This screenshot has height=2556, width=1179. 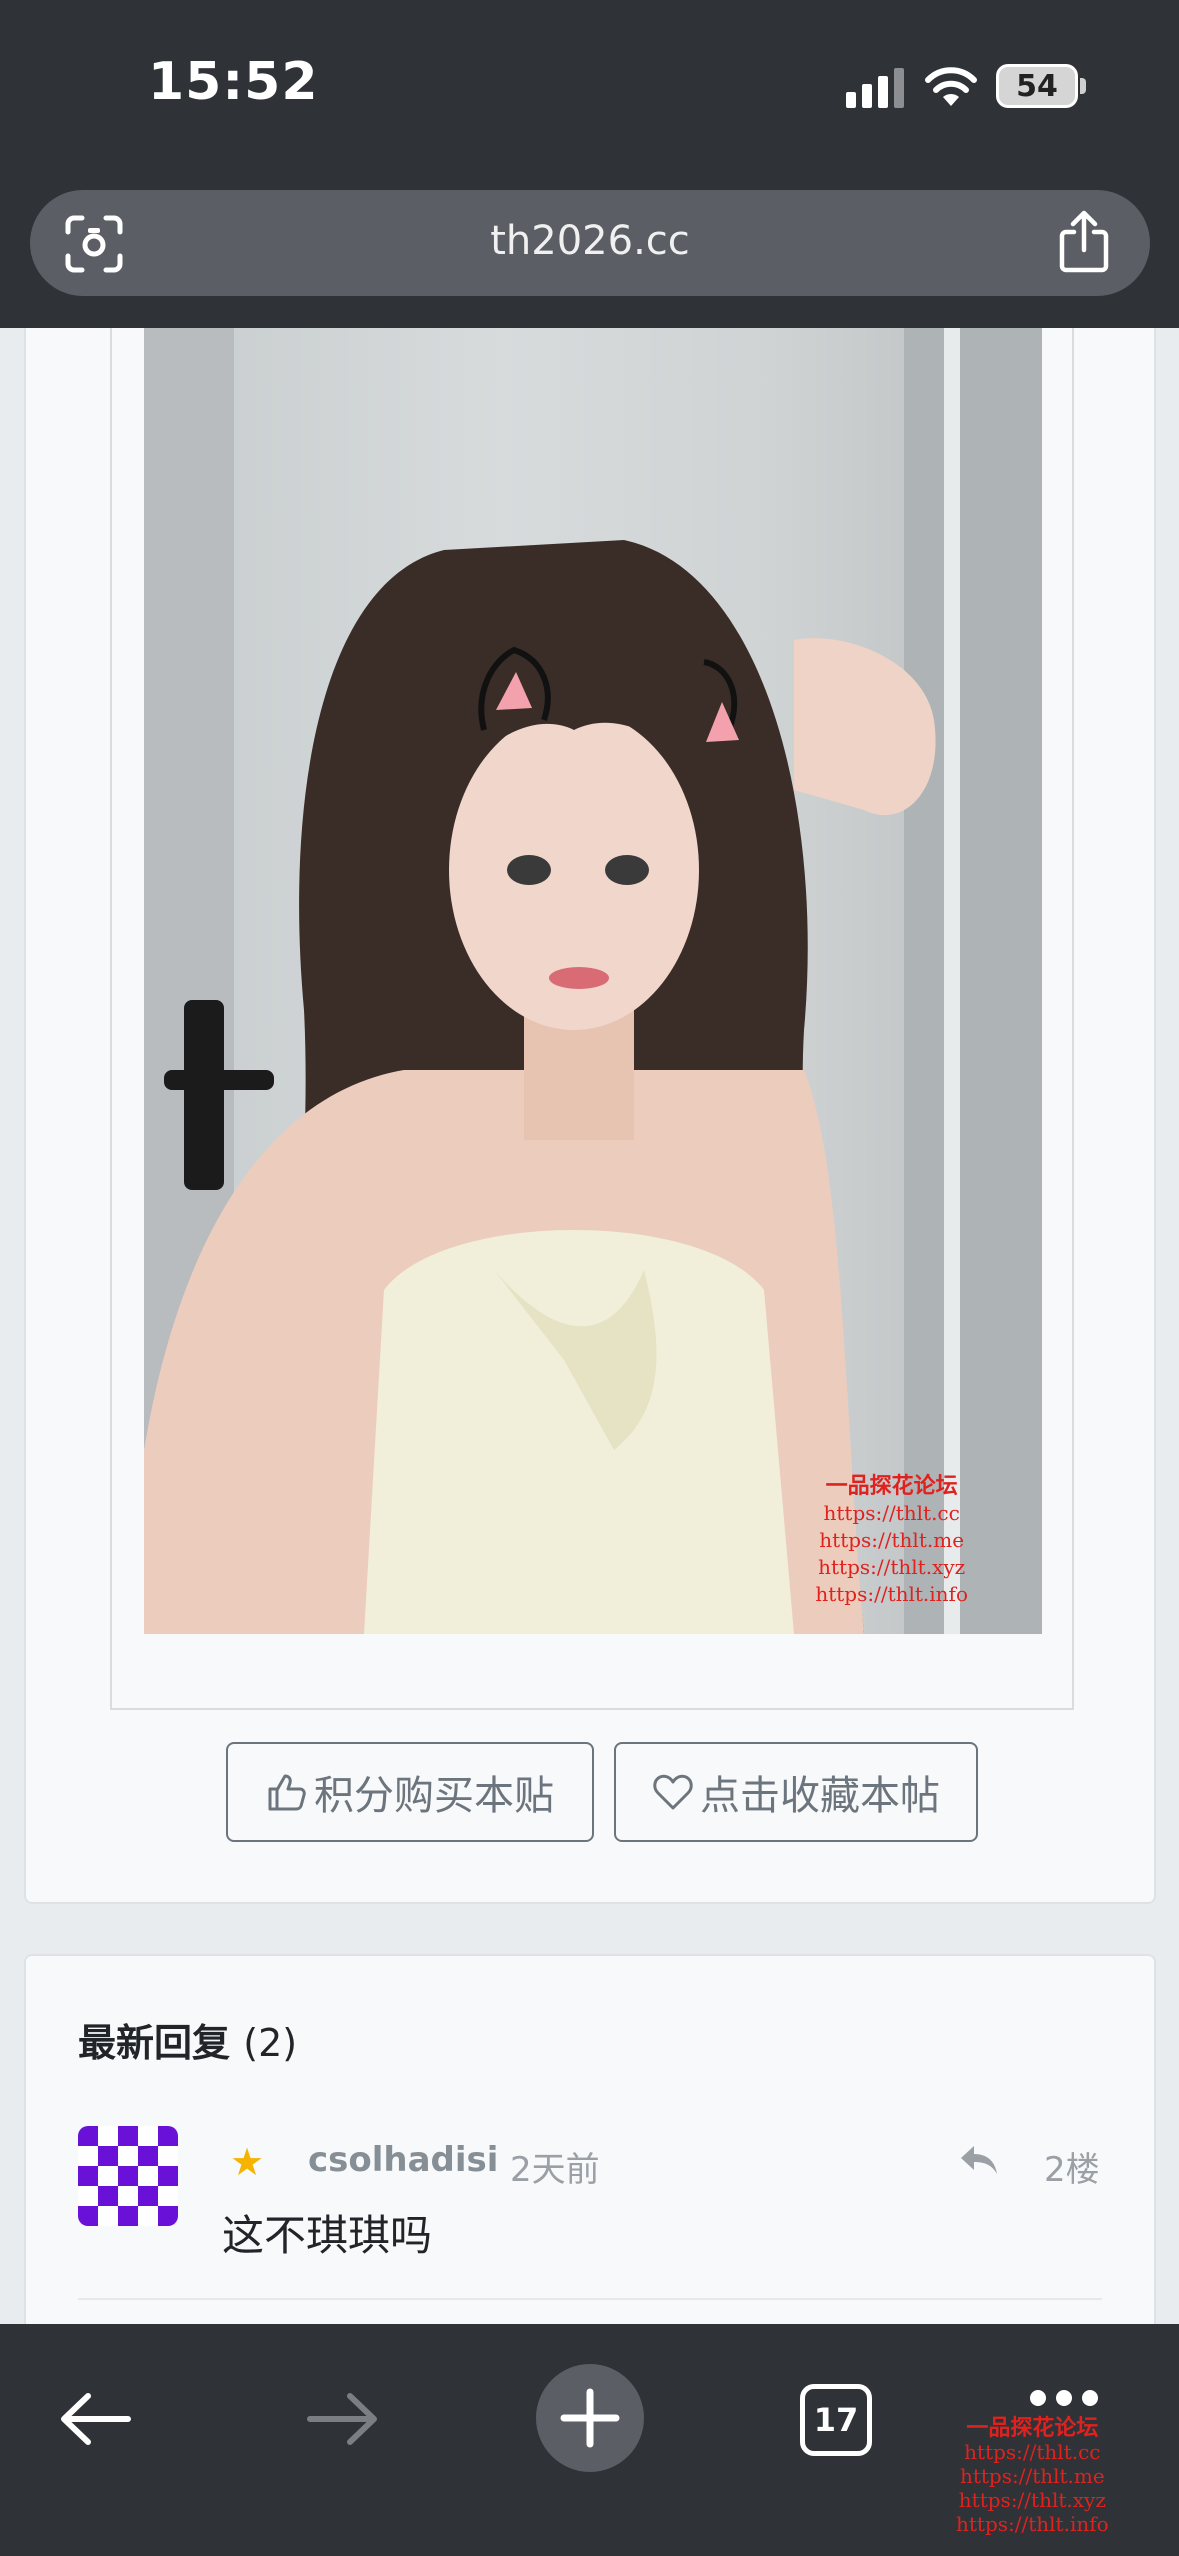 What do you see at coordinates (403, 2160) in the screenshot?
I see `reply-username: csolhadisi` at bounding box center [403, 2160].